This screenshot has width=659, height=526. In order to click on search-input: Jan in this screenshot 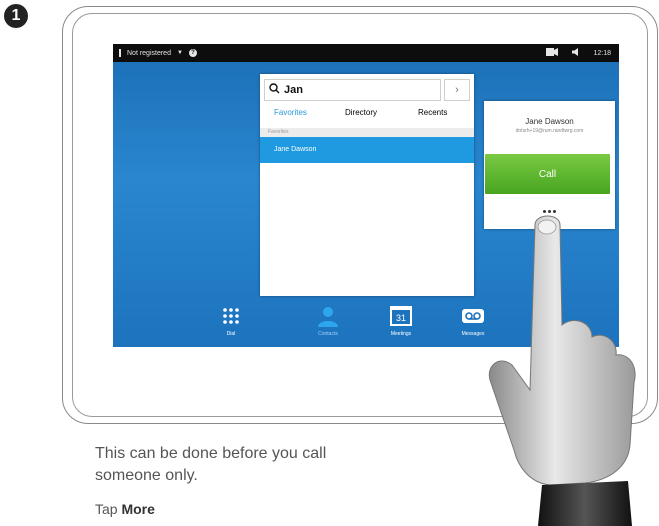, I will do `click(352, 90)`.